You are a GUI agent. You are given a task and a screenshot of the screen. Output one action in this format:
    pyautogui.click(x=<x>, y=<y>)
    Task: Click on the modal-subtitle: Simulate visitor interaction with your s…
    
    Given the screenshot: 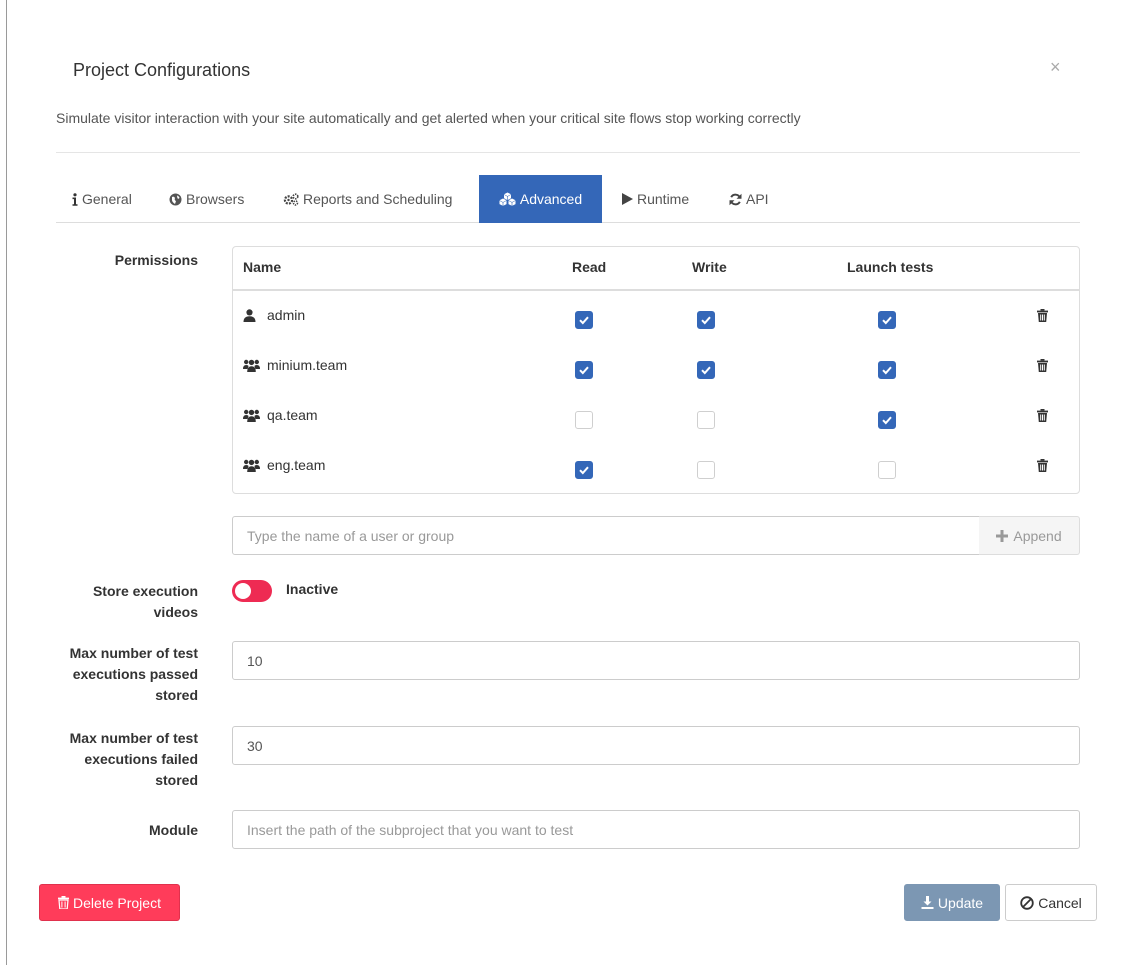 What is the action you would take?
    pyautogui.click(x=428, y=118)
    